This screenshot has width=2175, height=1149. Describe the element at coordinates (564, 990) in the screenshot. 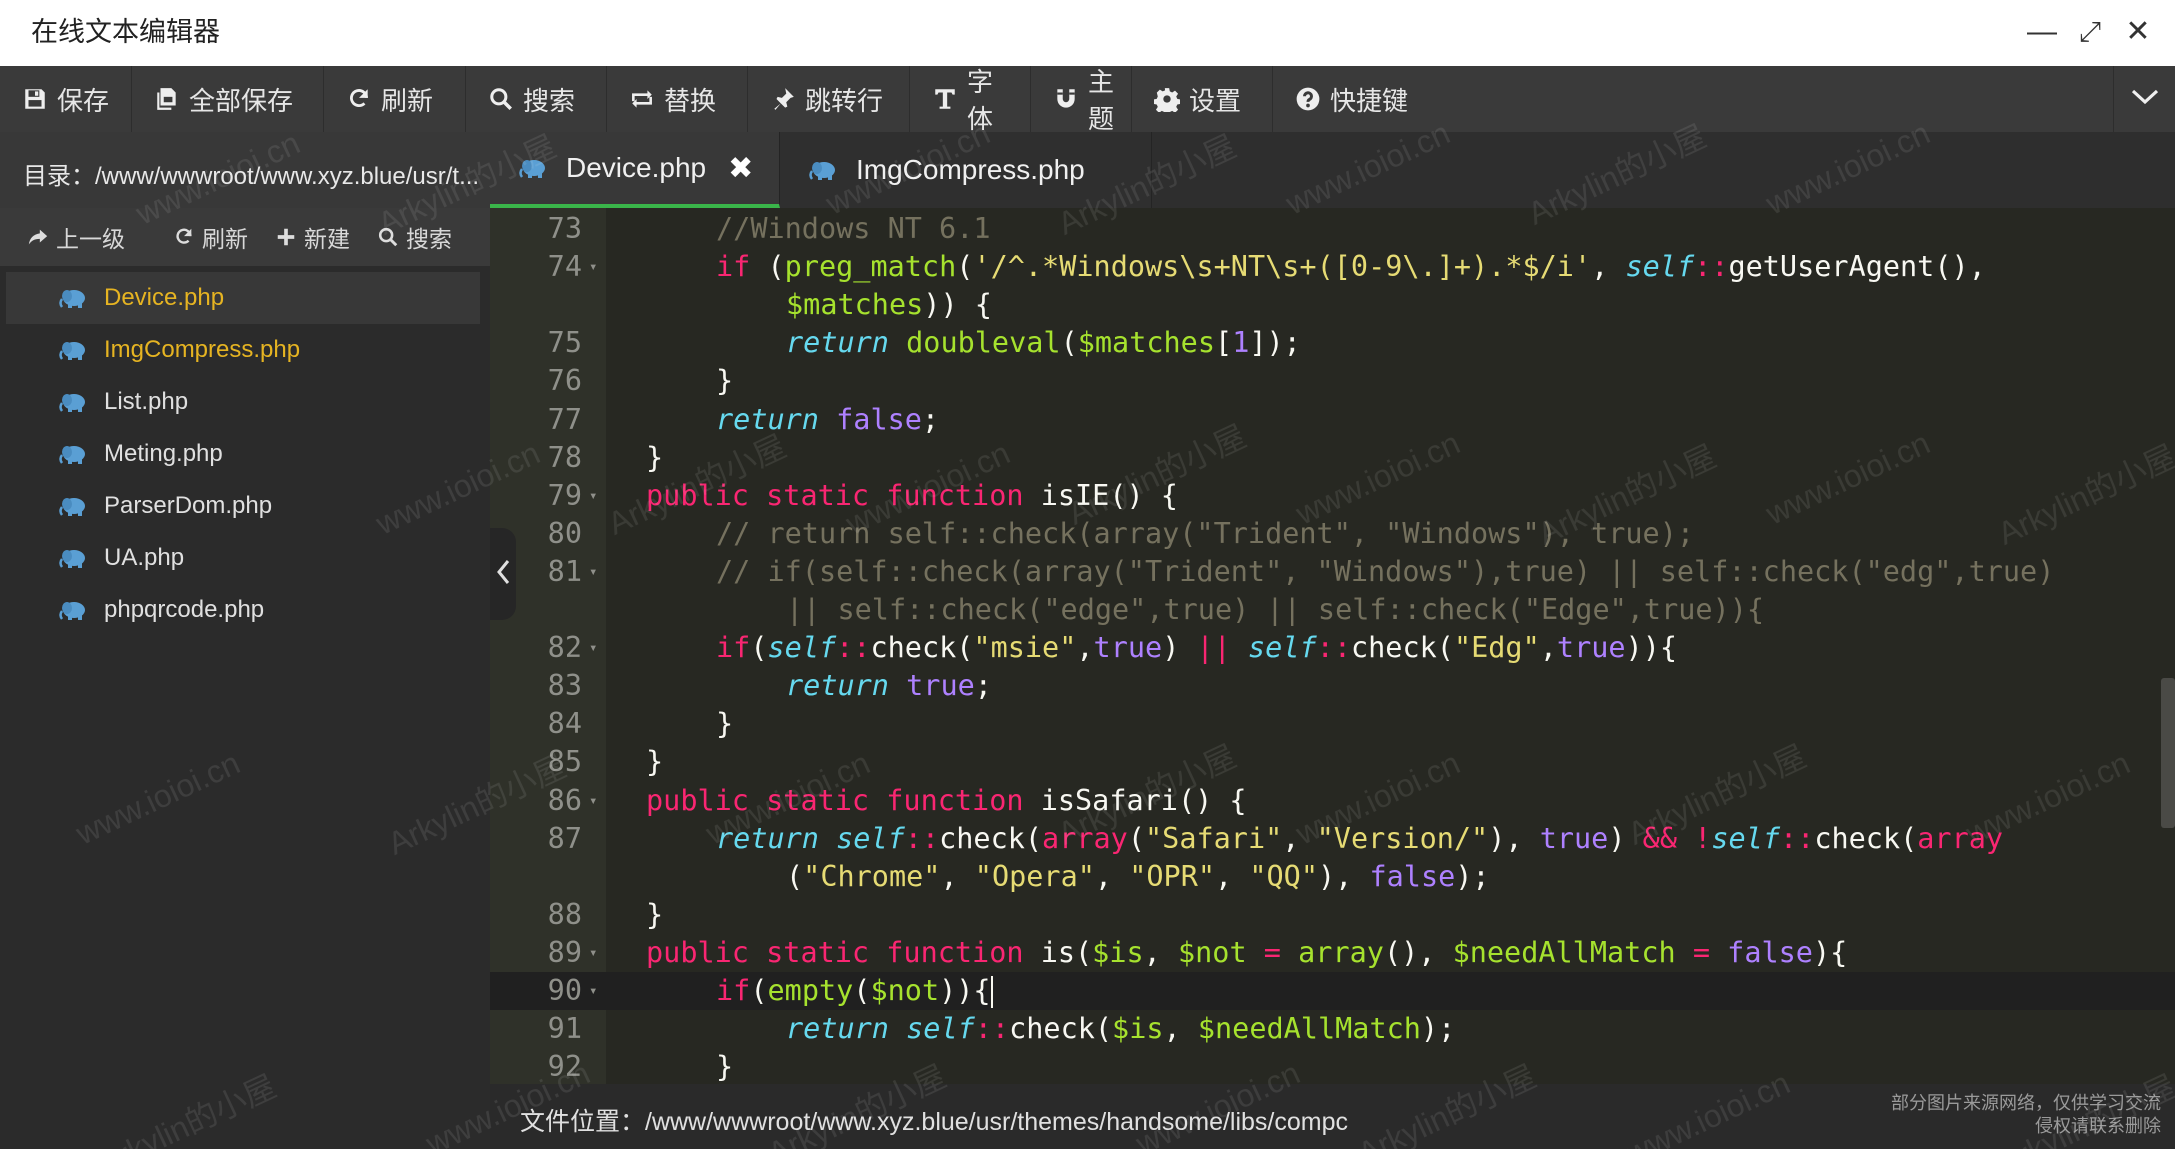

I see `line-number: 90` at that location.